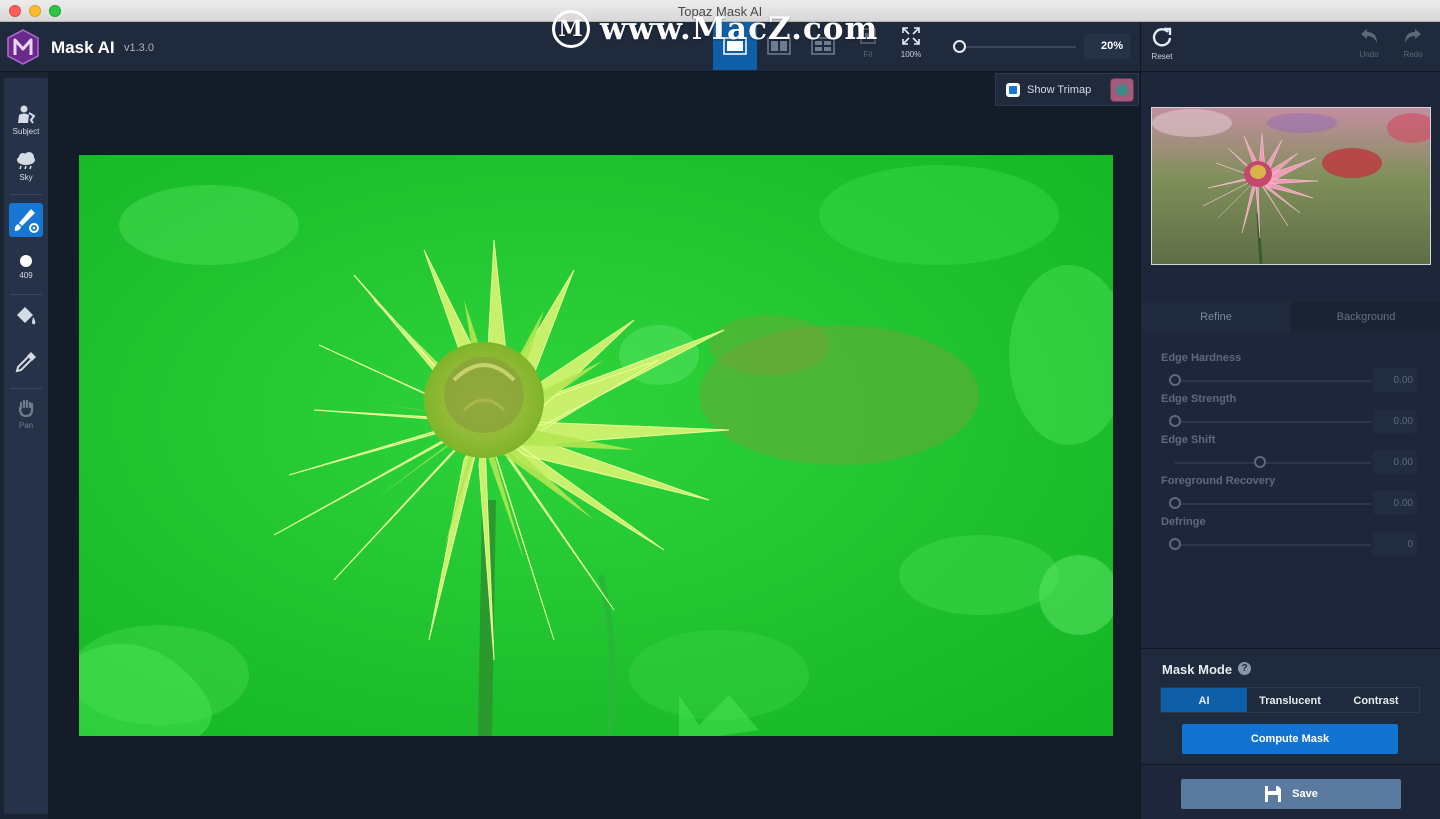 The height and width of the screenshot is (819, 1440). I want to click on subject-icon, so click(27, 114).